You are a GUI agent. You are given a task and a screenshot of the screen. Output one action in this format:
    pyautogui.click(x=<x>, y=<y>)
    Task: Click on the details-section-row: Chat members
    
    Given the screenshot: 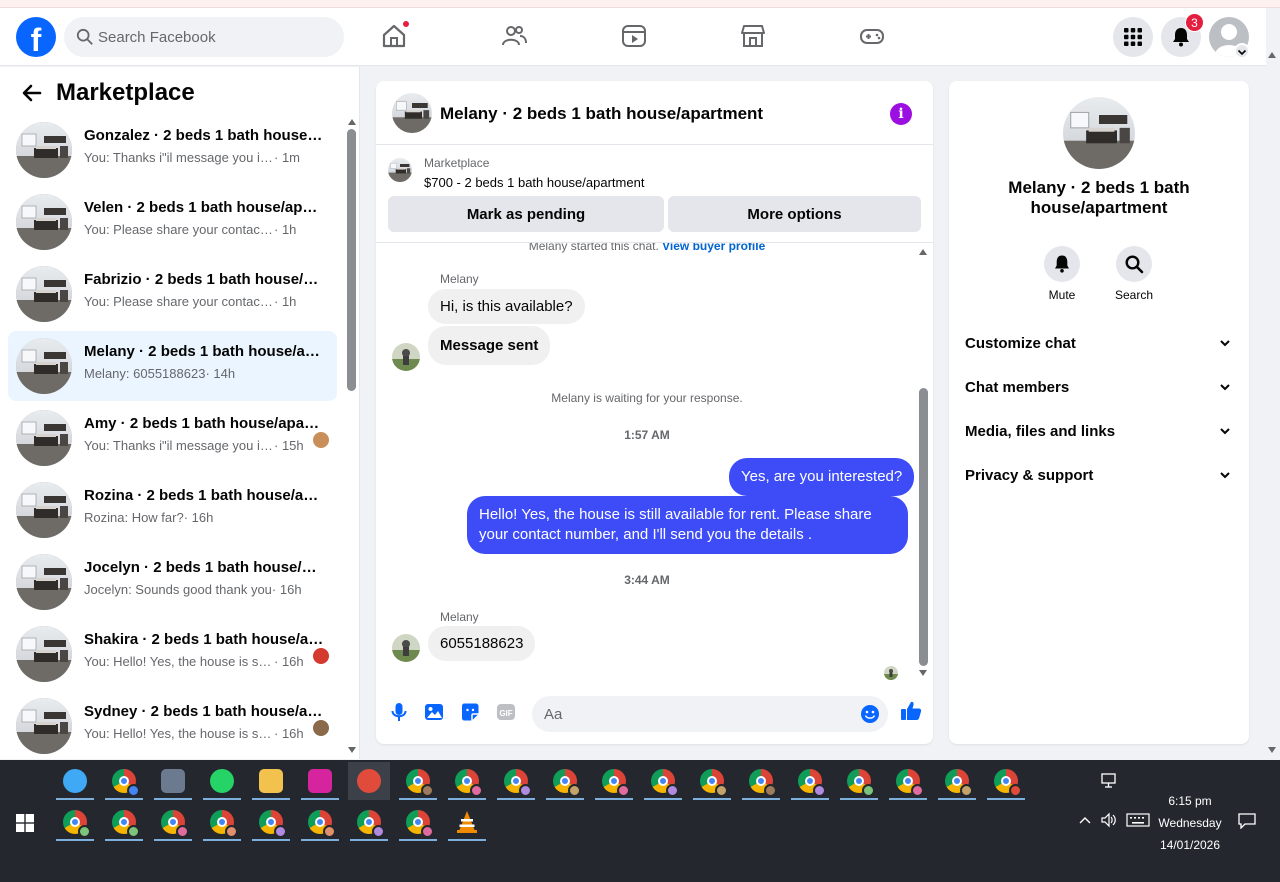 What is the action you would take?
    pyautogui.click(x=1099, y=387)
    